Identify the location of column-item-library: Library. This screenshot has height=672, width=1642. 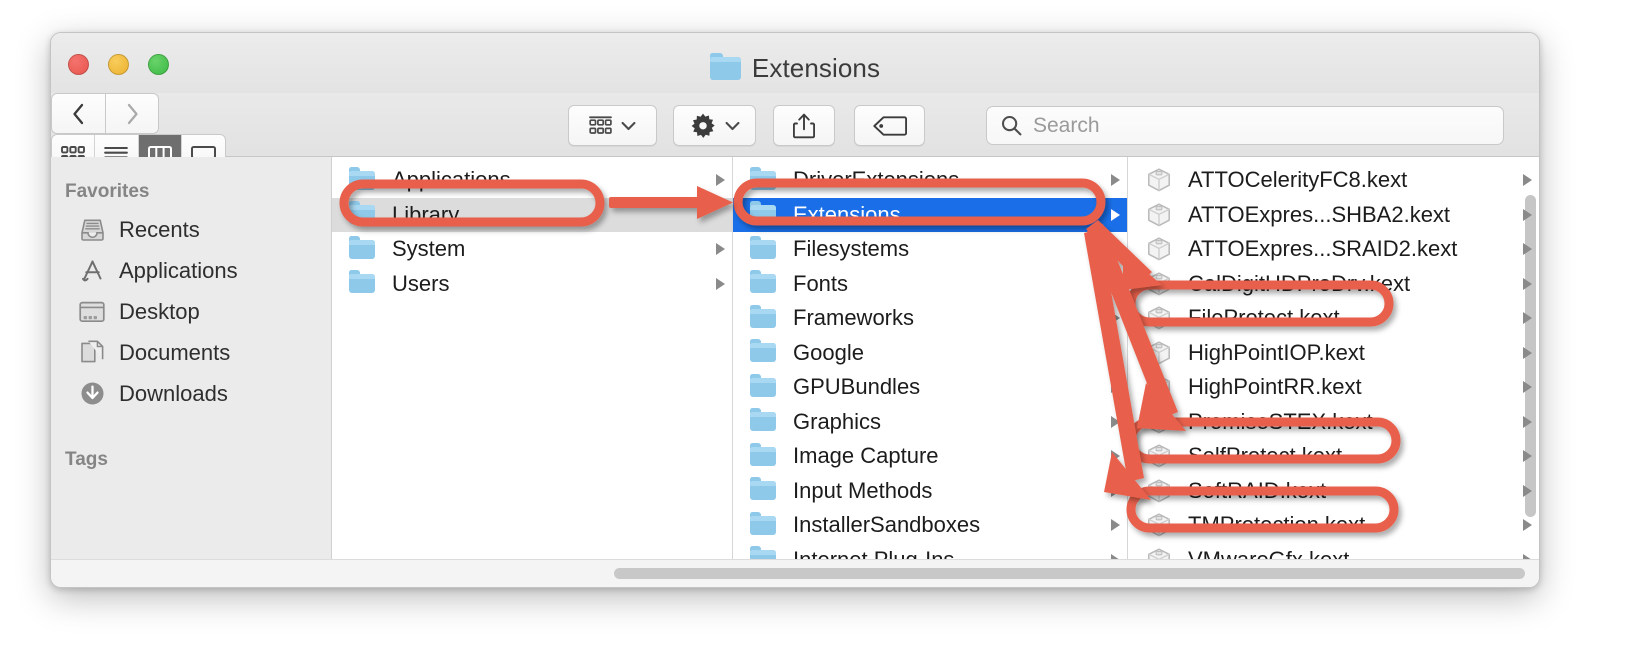
(532, 214).